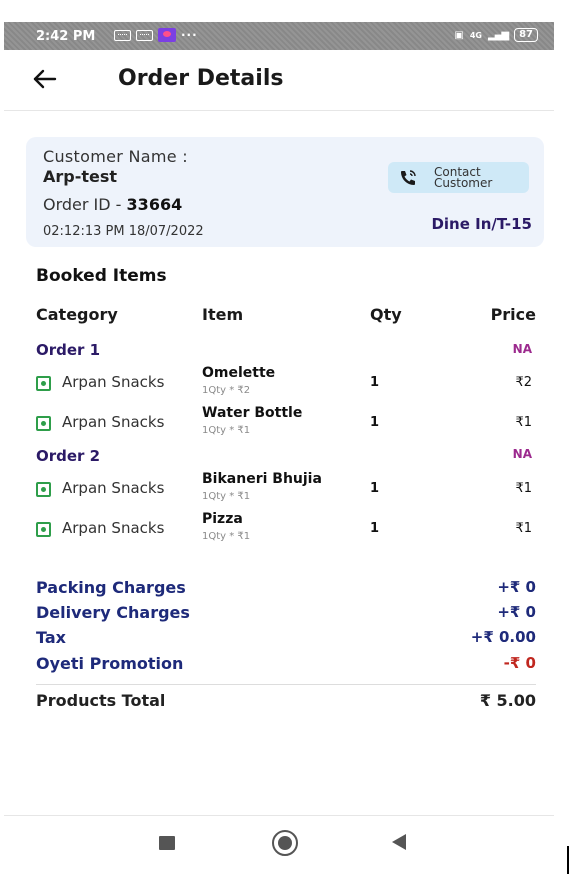 Image resolution: width=579 pixels, height=876 pixels. I want to click on status-notification-icons: ···, so click(156, 35).